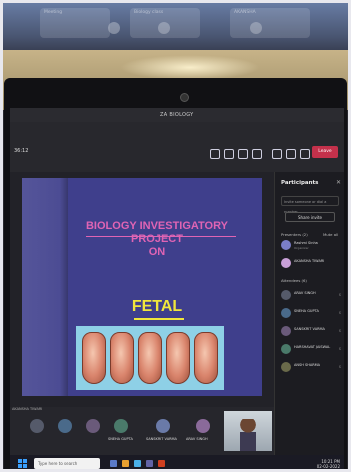 This screenshot has height=472, width=351. Describe the element at coordinates (338, 182) in the screenshot. I see `close-icon: ✕` at that location.